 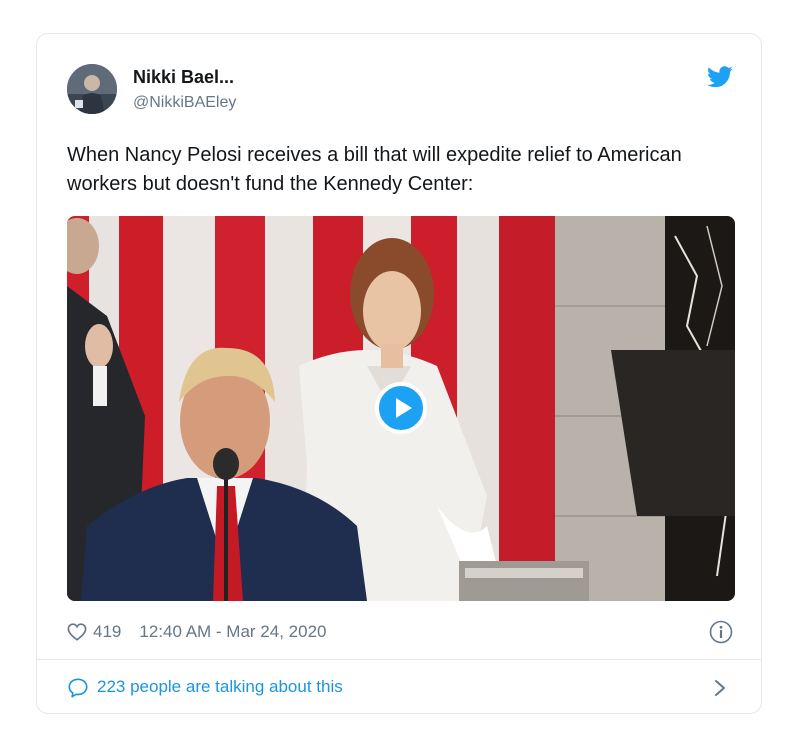 I want to click on tweet-timestamp: 12:40 AM - Mar 24, 2020, so click(x=232, y=632).